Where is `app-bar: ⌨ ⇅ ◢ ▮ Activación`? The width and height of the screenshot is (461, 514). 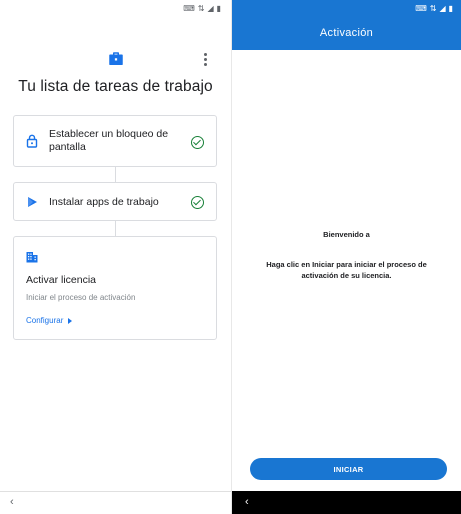 app-bar: ⌨ ⇅ ◢ ▮ Activación is located at coordinates (346, 25).